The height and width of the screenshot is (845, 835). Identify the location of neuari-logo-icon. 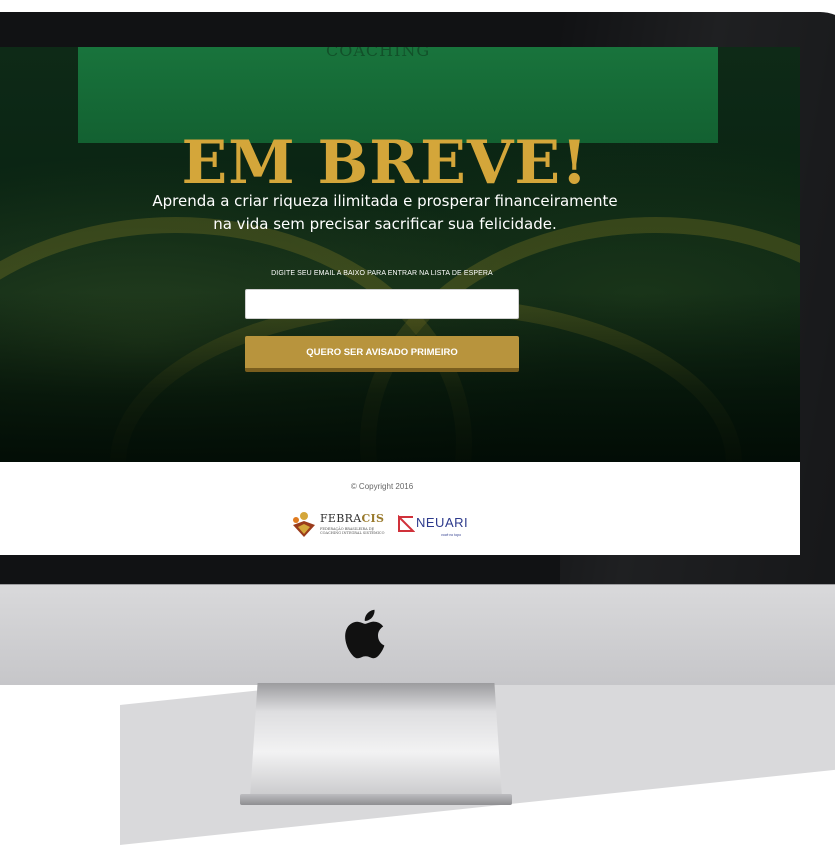
(406, 523).